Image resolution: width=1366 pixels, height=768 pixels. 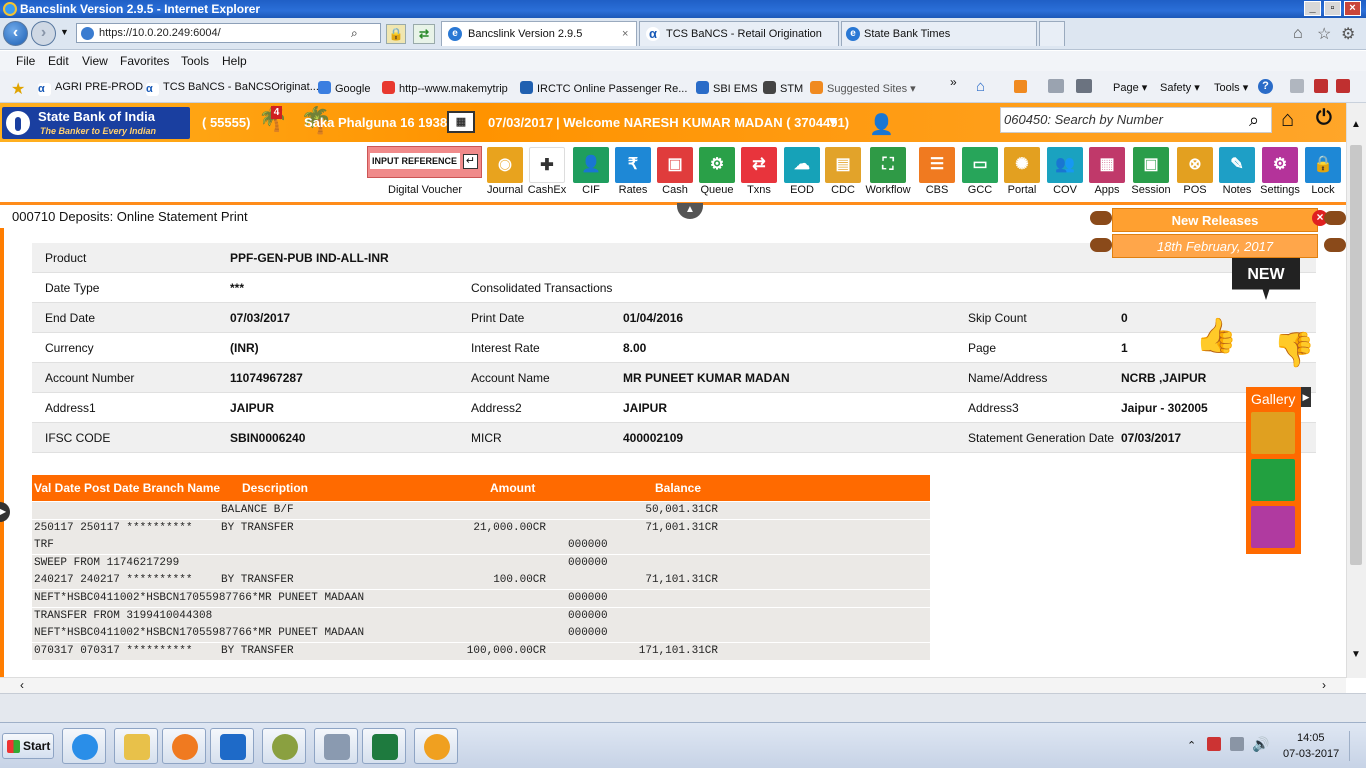 What do you see at coordinates (424, 34) in the screenshot?
I see `refresh-icon: ⇄` at bounding box center [424, 34].